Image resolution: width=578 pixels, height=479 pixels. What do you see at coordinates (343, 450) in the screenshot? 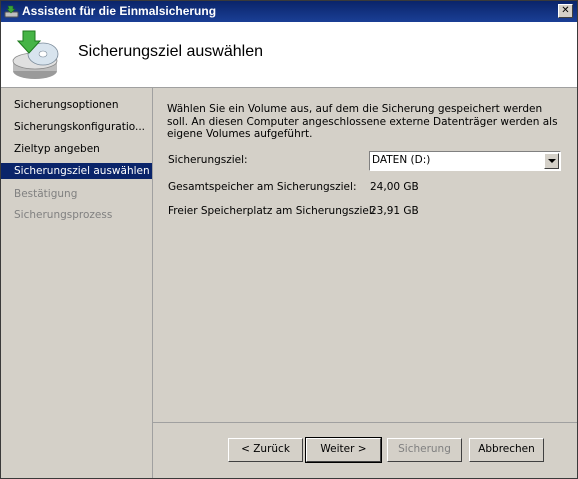
I see `next-button: Weiter >` at bounding box center [343, 450].